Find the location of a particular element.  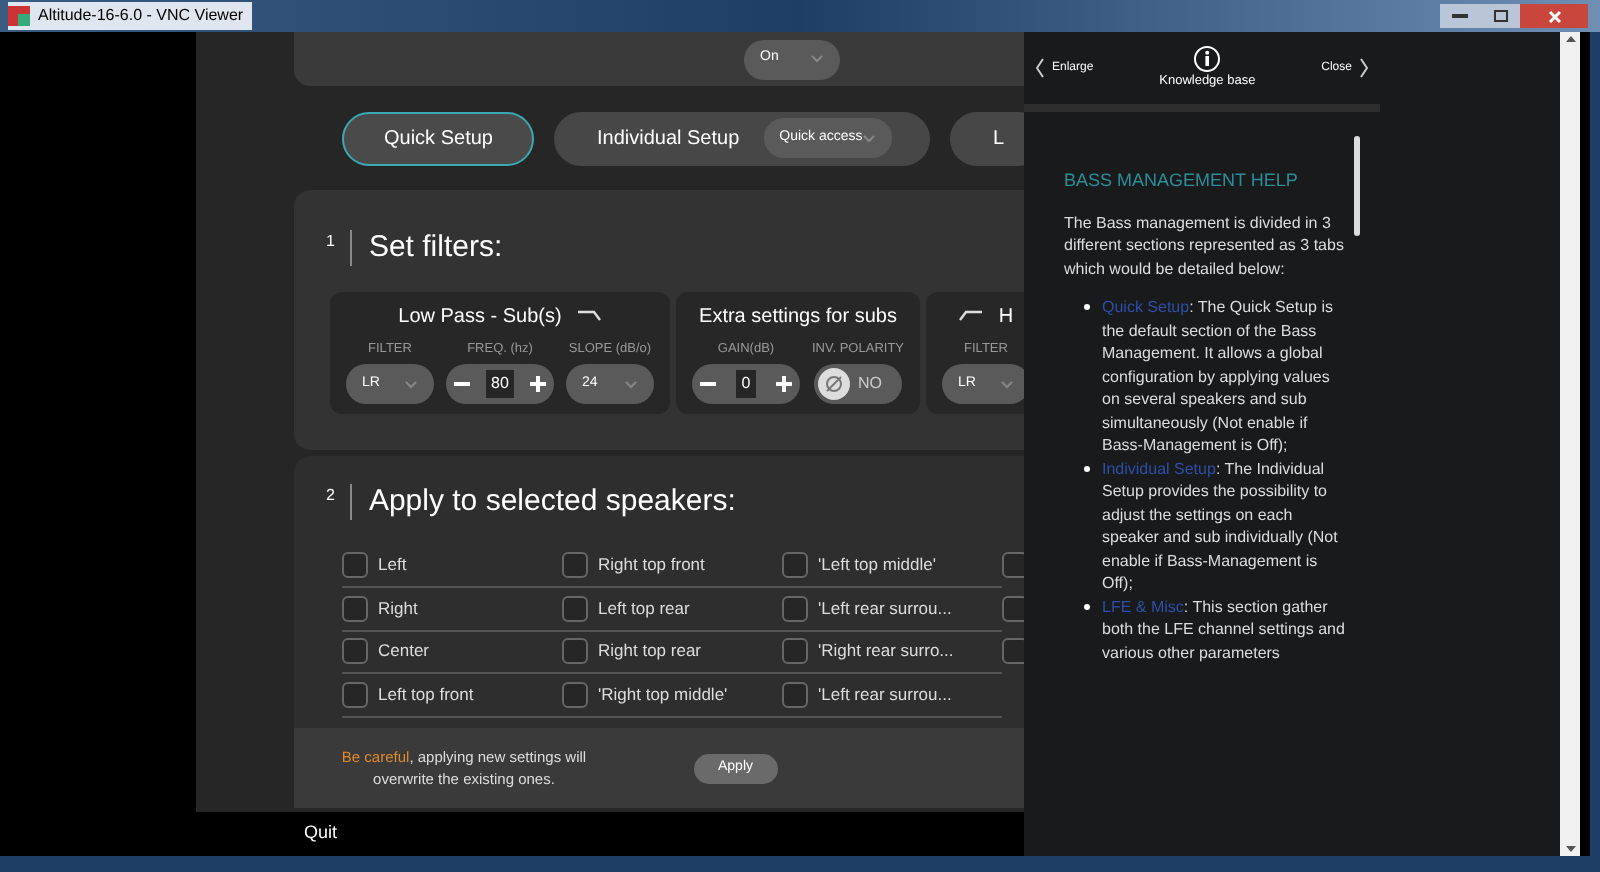

polarity-icon is located at coordinates (834, 384).